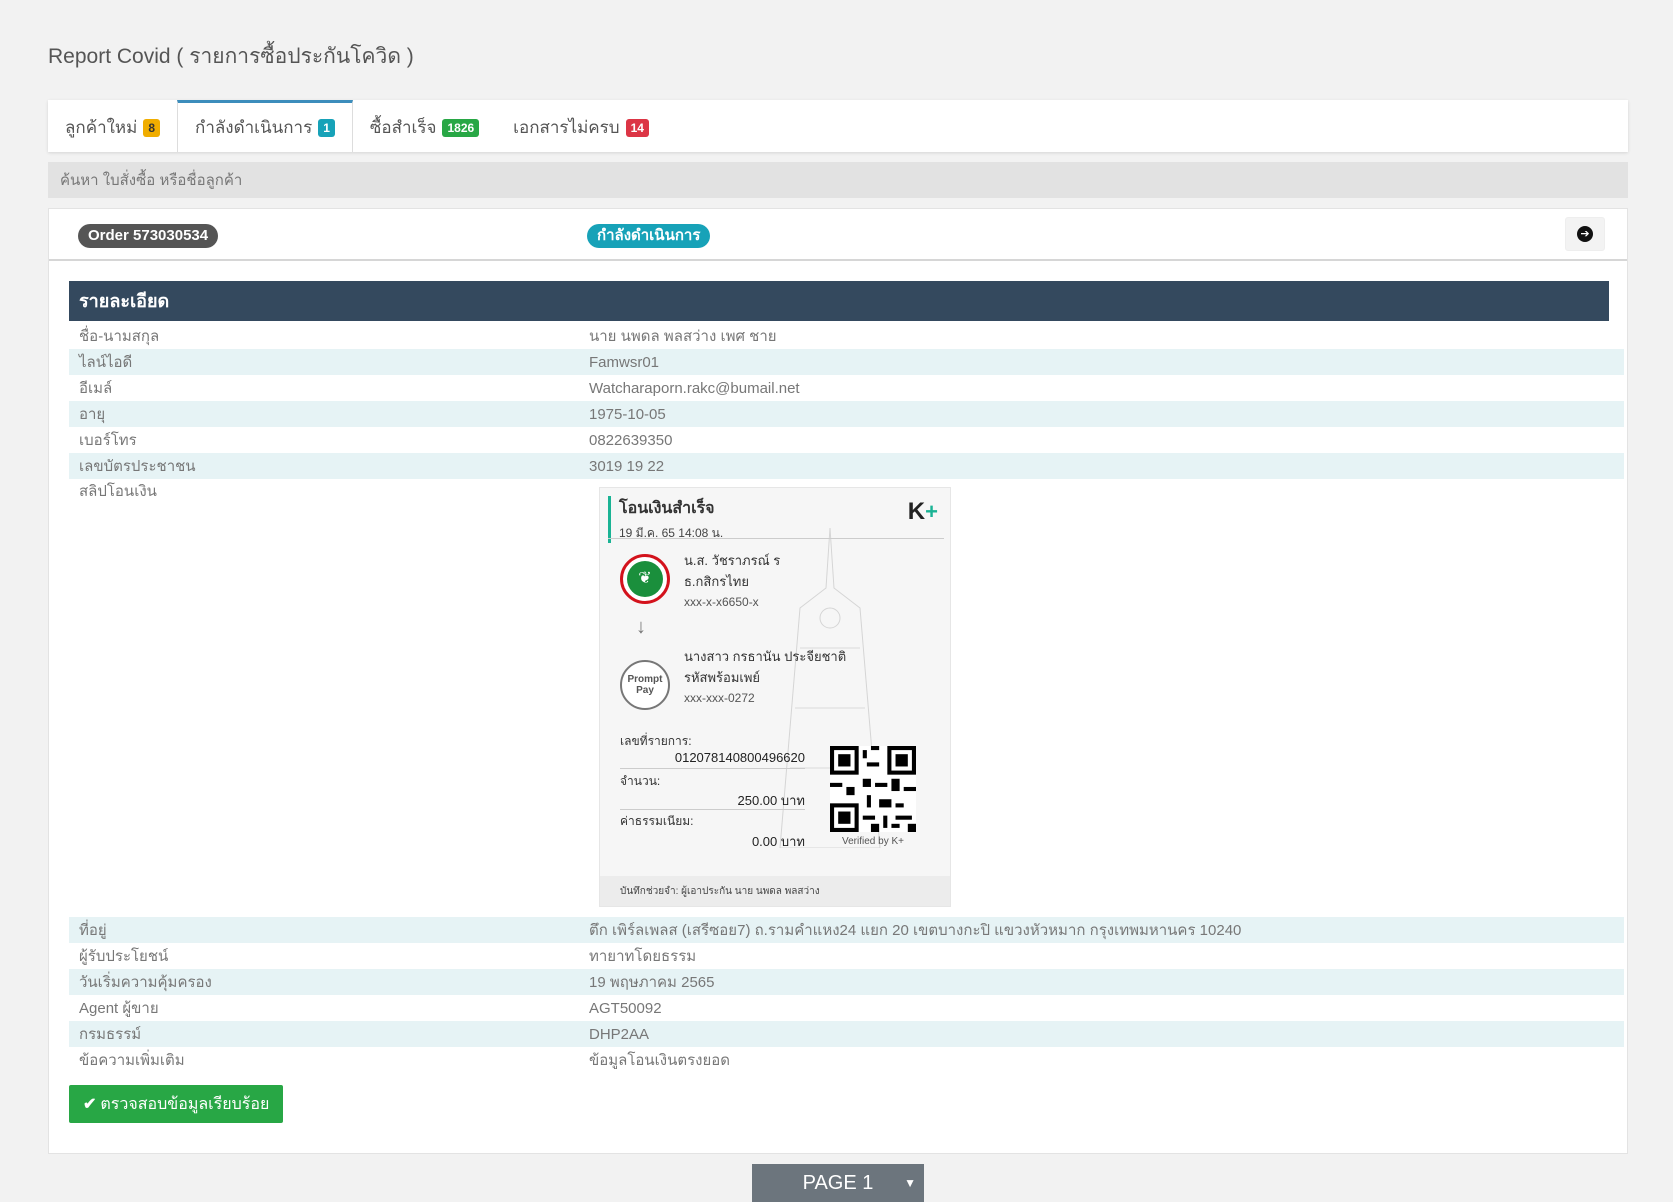  Describe the element at coordinates (722, 677) in the screenshot. I see `receiver-type: รหัสพร้อมเพย์` at that location.